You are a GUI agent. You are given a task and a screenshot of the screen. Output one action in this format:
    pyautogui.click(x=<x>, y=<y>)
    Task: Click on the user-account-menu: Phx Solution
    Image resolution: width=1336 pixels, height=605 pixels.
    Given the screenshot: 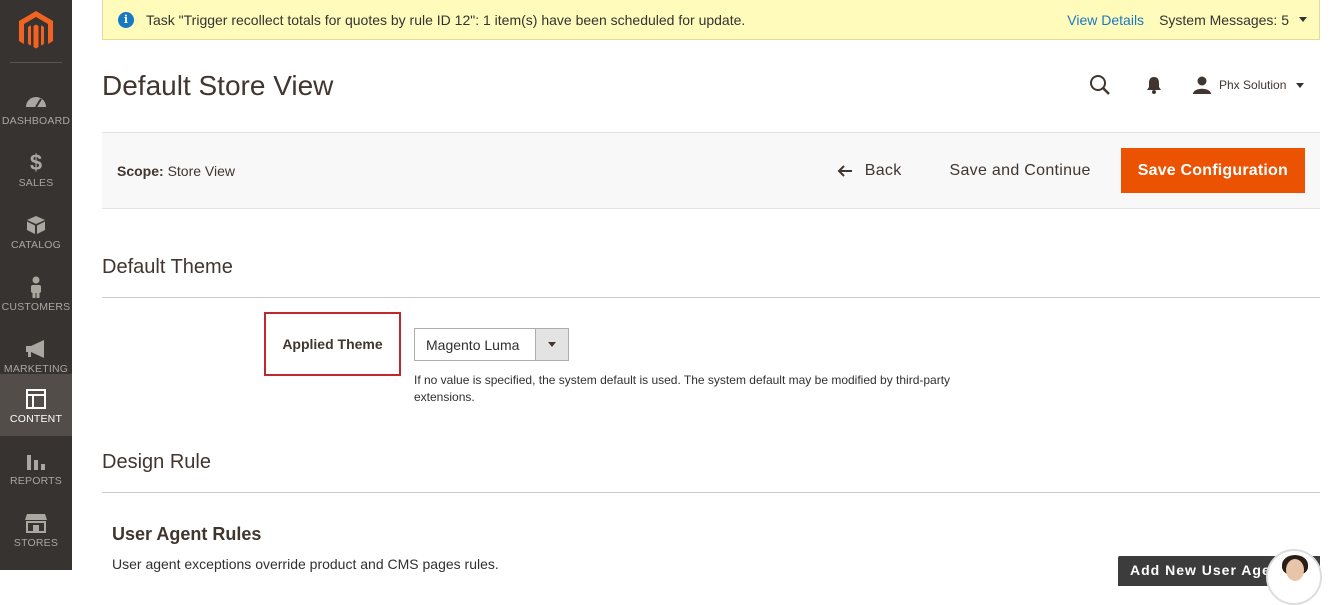 What is the action you would take?
    pyautogui.click(x=1249, y=85)
    